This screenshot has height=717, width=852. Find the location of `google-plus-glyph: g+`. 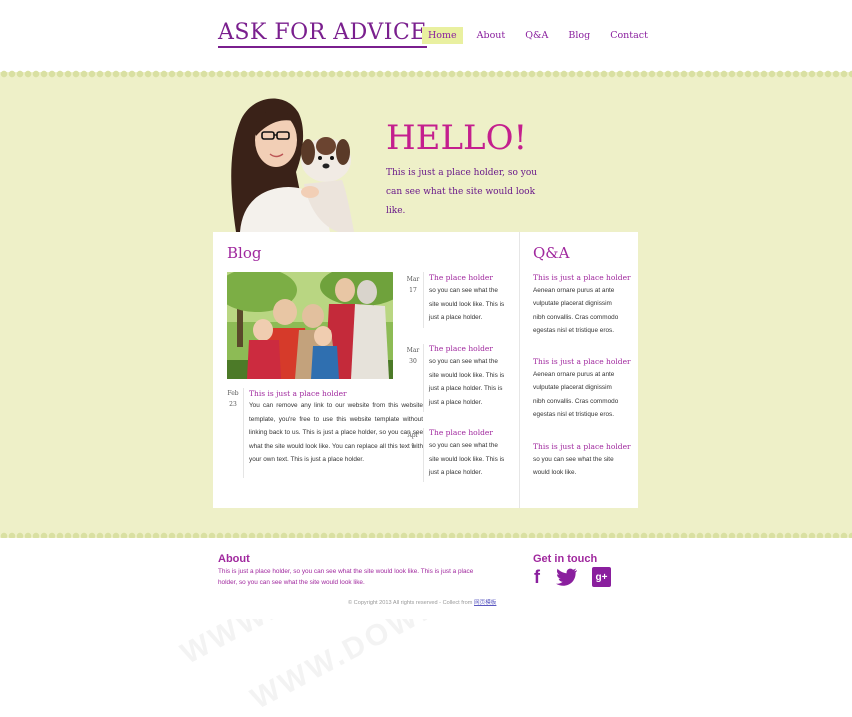

google-plus-glyph: g+ is located at coordinates (601, 577).